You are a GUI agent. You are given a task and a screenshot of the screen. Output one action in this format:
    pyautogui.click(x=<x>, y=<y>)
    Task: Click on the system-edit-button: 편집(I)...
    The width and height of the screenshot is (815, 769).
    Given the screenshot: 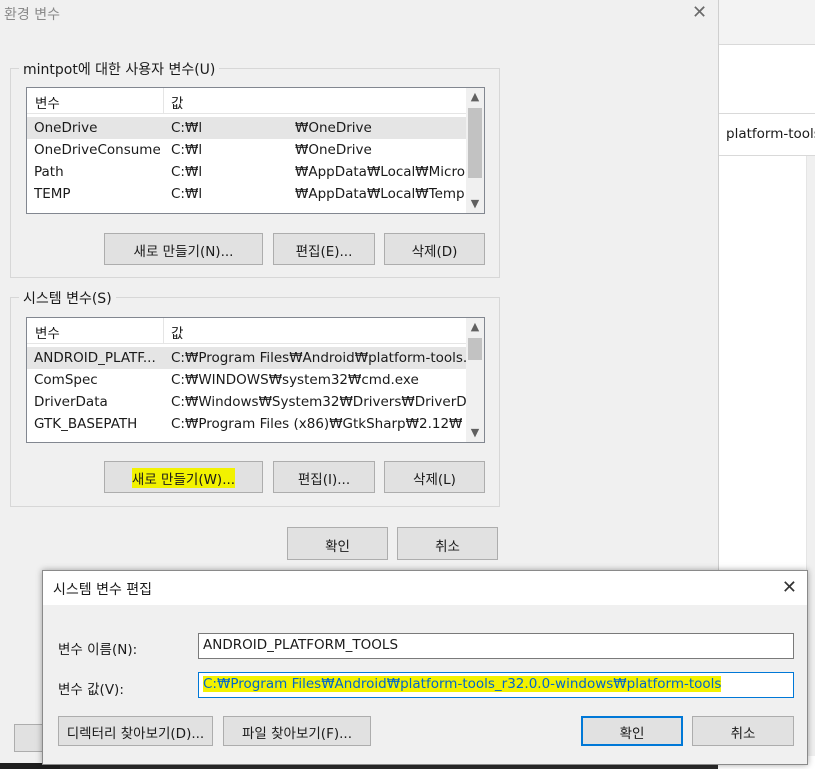 What is the action you would take?
    pyautogui.click(x=324, y=477)
    